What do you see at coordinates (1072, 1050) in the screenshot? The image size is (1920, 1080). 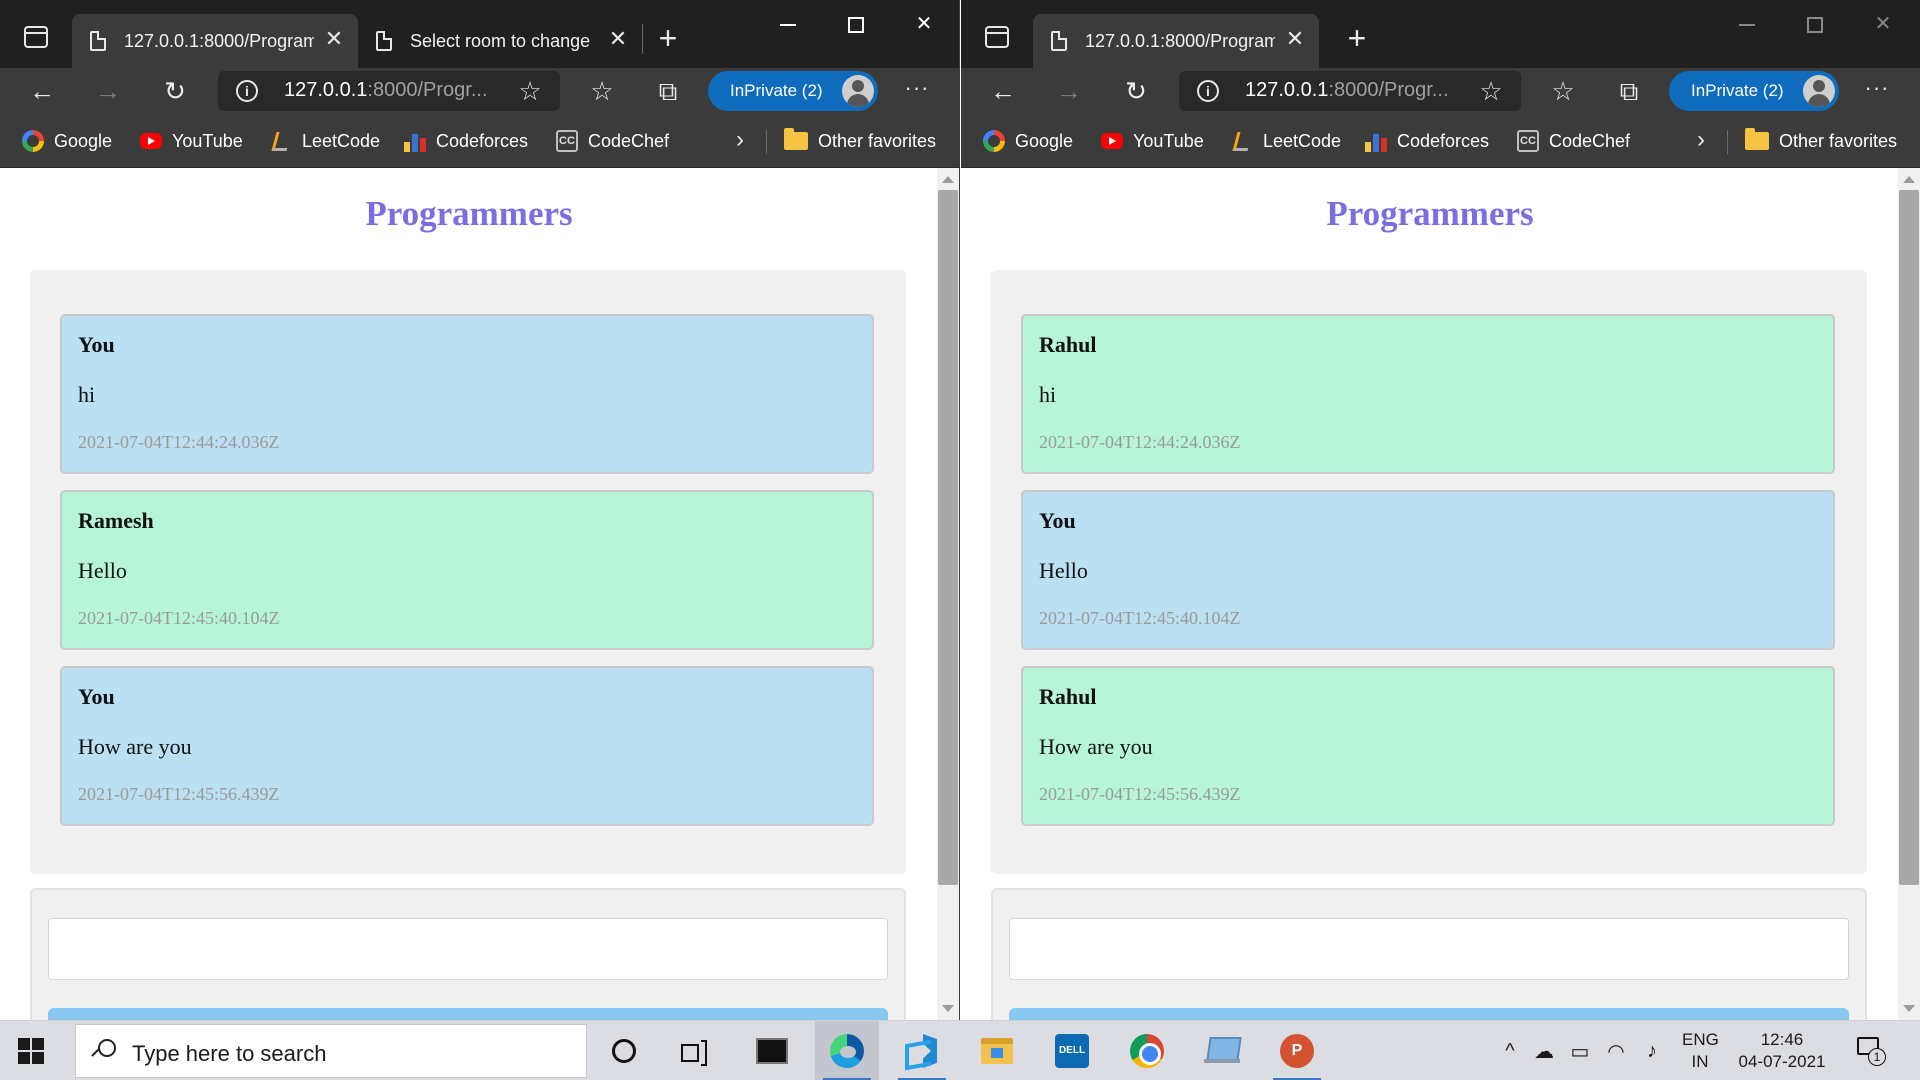 I see `dell-app: DELL` at bounding box center [1072, 1050].